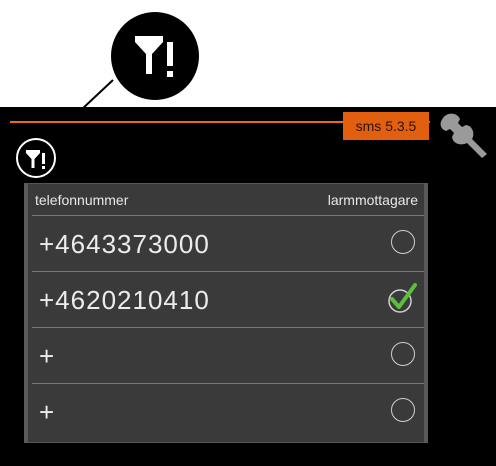 This screenshot has width=496, height=466. What do you see at coordinates (386, 126) in the screenshot?
I see `menu-code-label: sms 5.3.5` at bounding box center [386, 126].